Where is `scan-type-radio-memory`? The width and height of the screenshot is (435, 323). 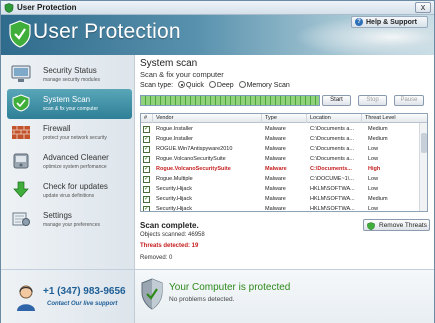 scan-type-radio-memory is located at coordinates (242, 84).